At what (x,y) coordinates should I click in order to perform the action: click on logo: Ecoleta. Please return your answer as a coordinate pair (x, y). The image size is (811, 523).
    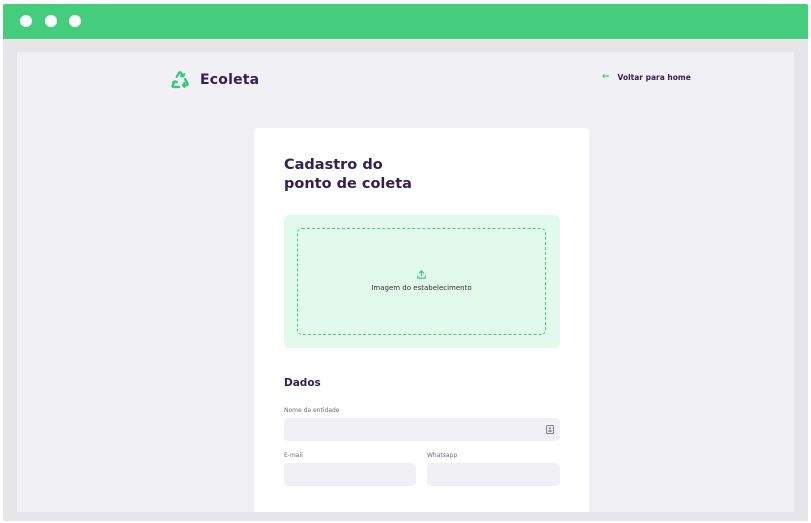
    Looking at the image, I should click on (214, 80).